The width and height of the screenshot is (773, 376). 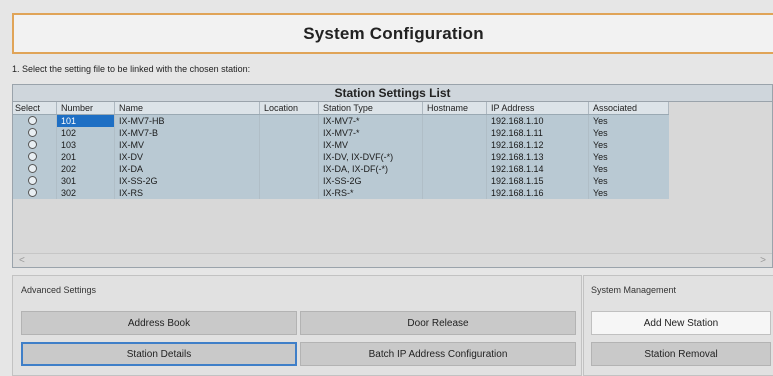 What do you see at coordinates (86, 133) in the screenshot?
I see `station-number: 102` at bounding box center [86, 133].